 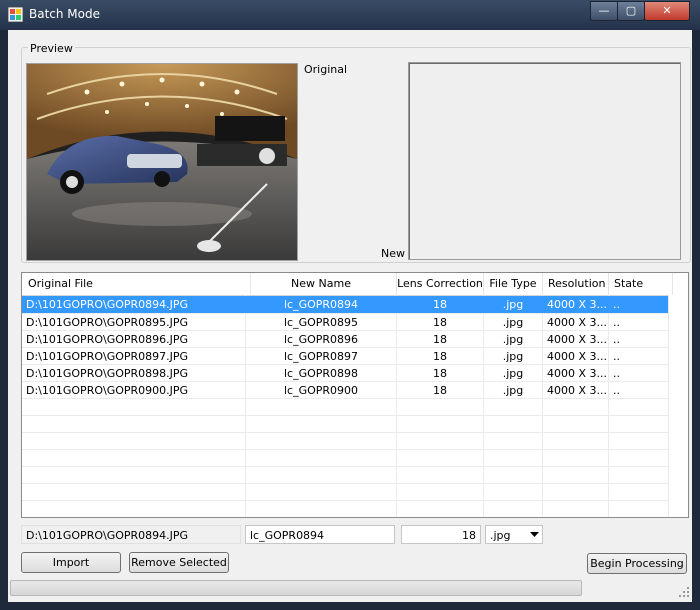 I want to click on maximize-button: ▢, so click(x=631, y=11).